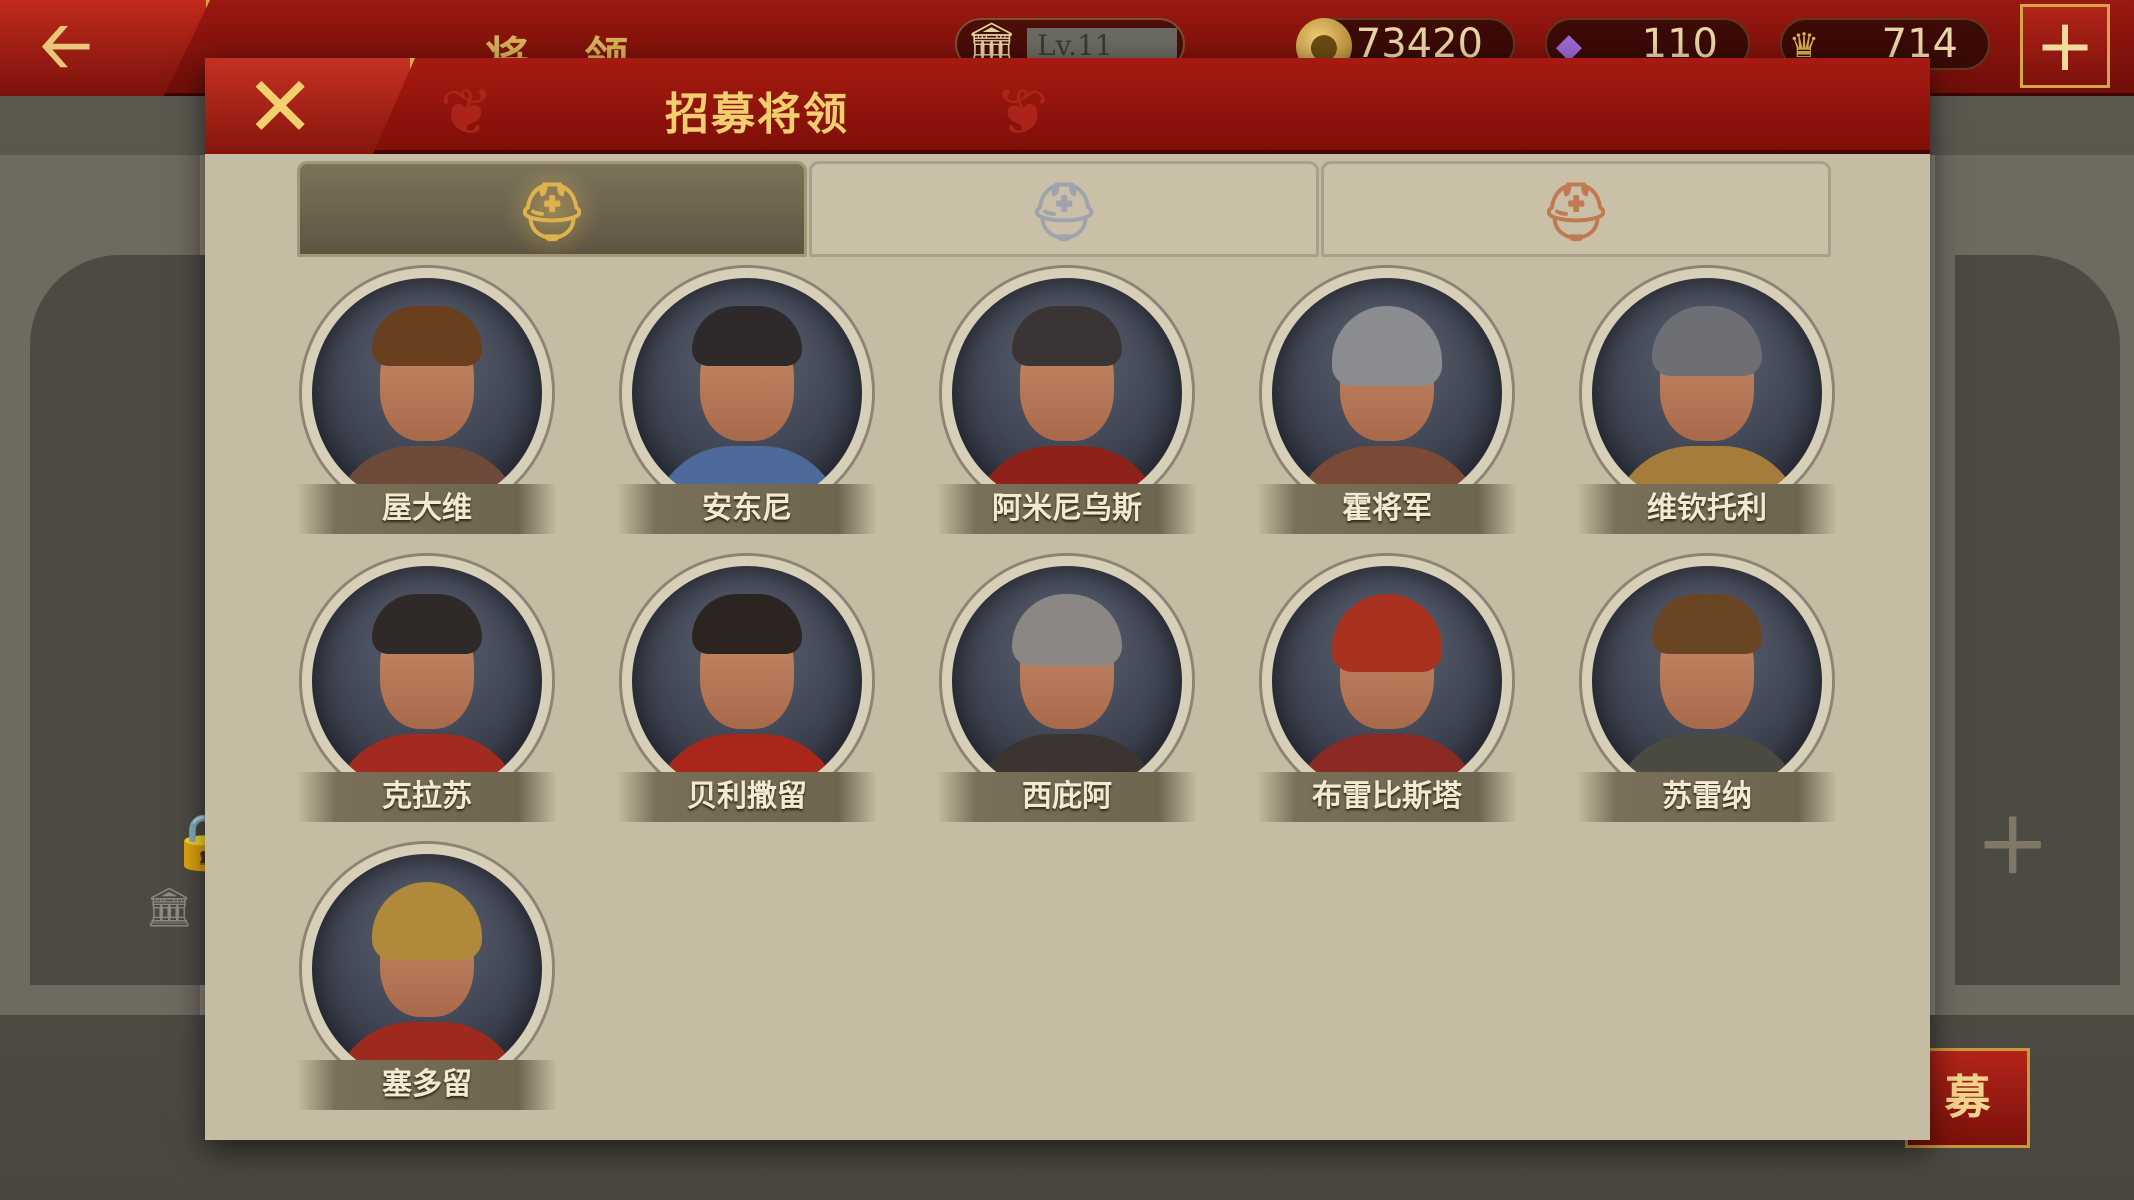 This screenshot has width=2134, height=1200. I want to click on locked-slot-silhouette, so click(120, 620).